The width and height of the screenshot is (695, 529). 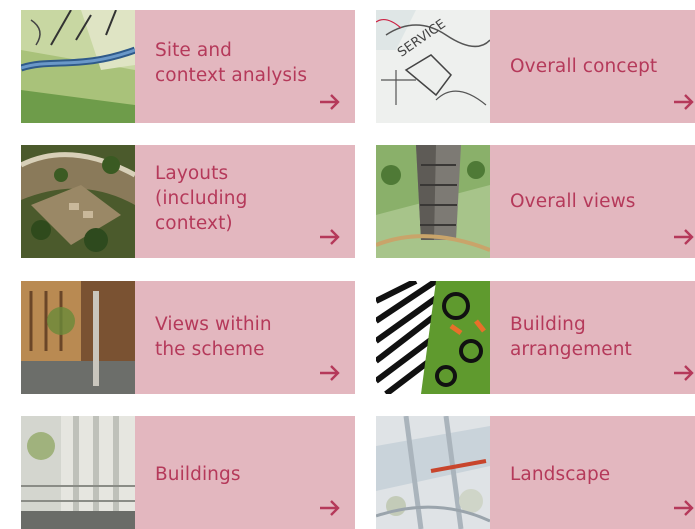 I want to click on tile-label: Building arrangement, so click(x=595, y=337).